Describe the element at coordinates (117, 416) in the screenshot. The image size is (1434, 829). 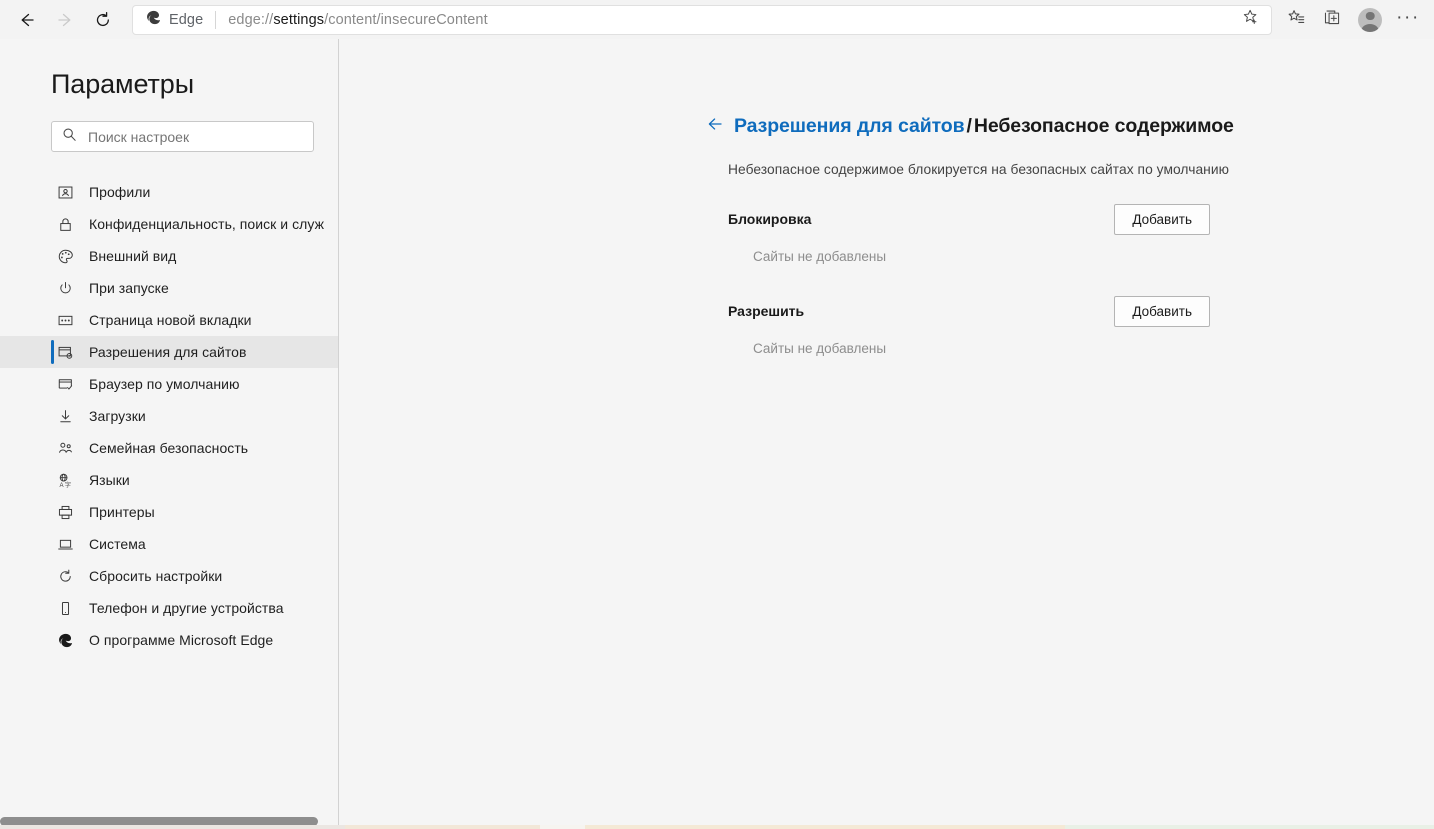
I see `sidebar-item-label: Загрузки` at that location.